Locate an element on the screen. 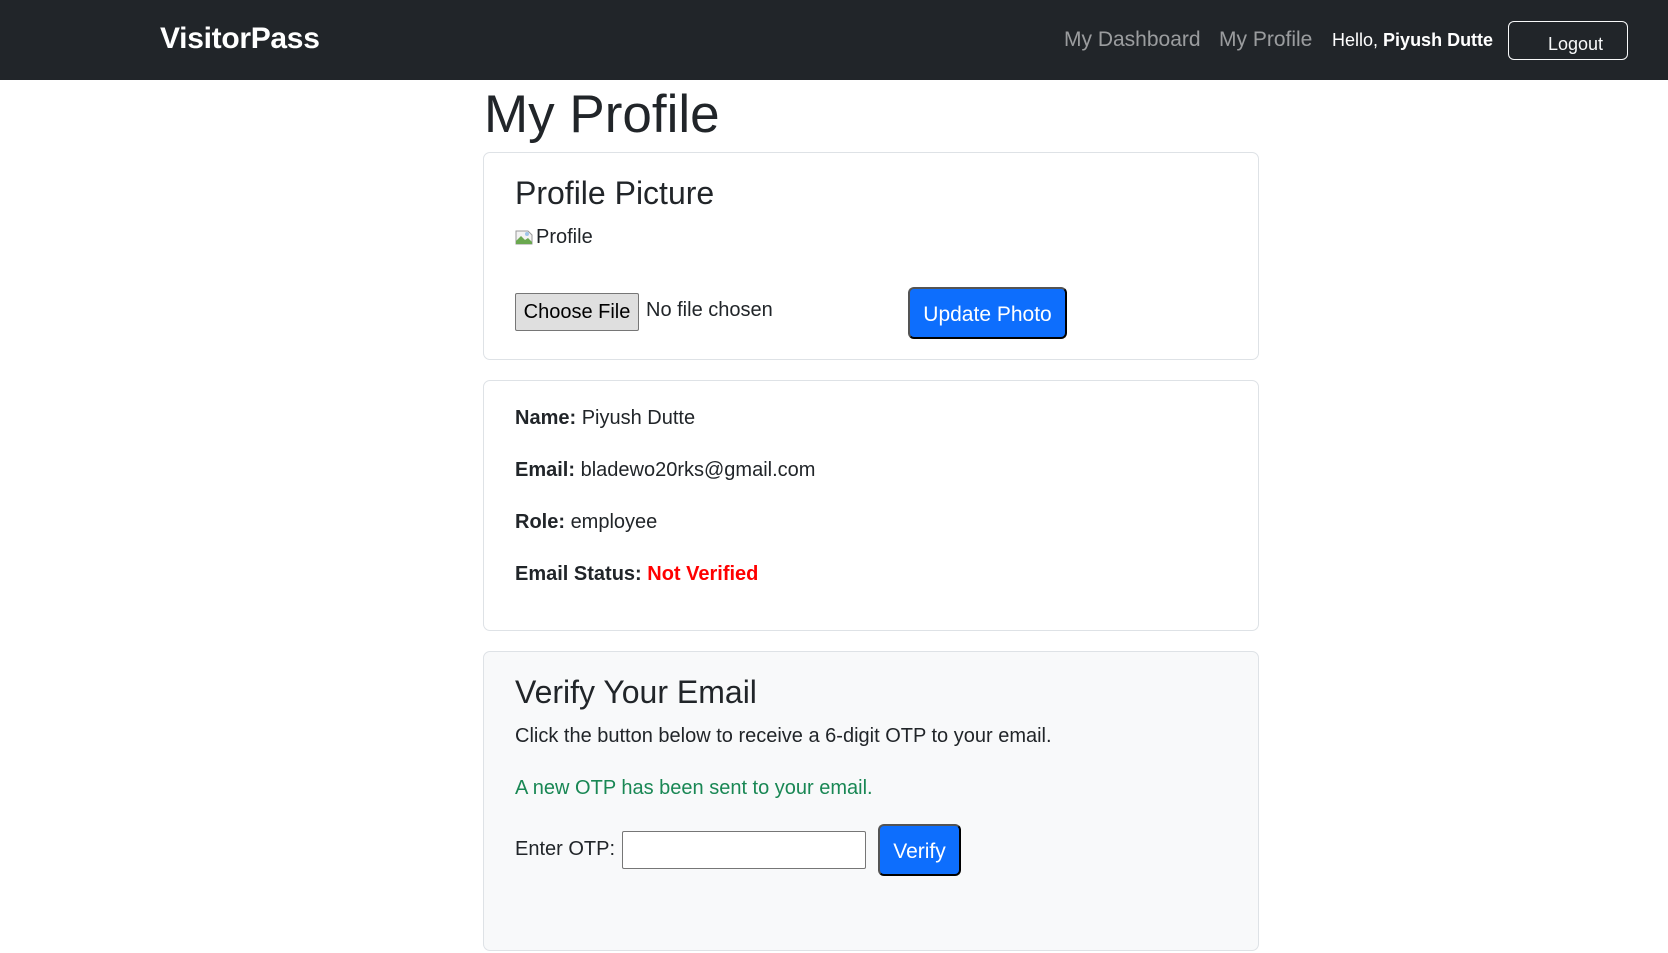 This screenshot has height=953, width=1668. page-title: My Profile is located at coordinates (602, 114).